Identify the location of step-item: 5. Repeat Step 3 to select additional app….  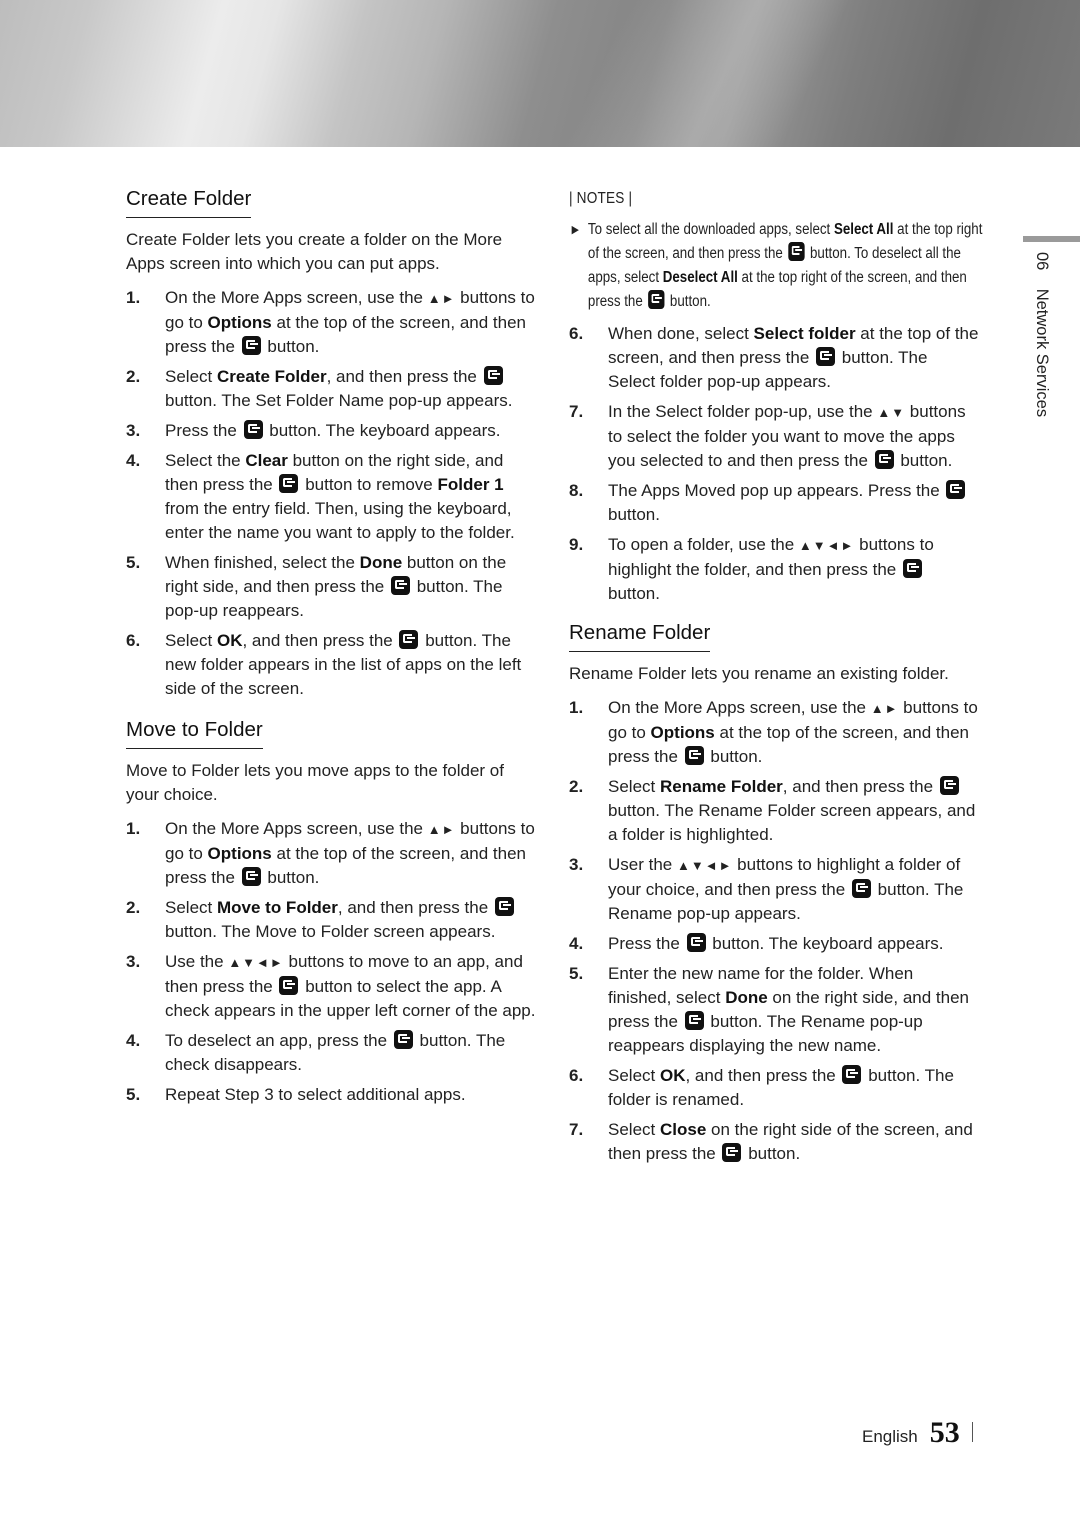
(331, 1095).